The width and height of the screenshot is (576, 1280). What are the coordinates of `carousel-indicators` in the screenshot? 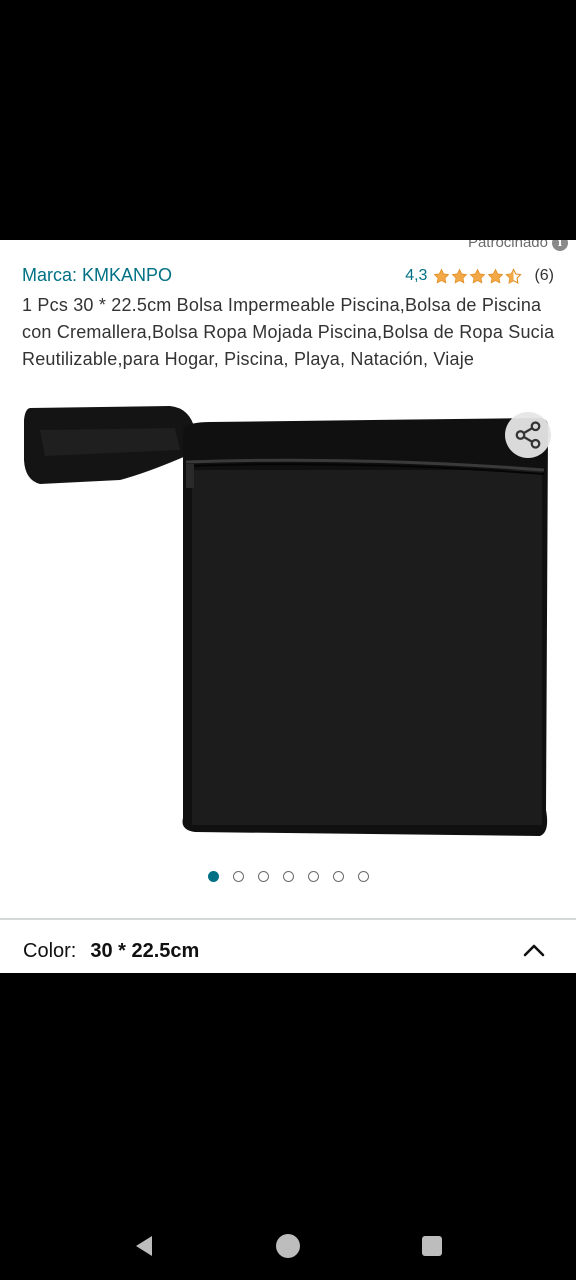 It's located at (288, 876).